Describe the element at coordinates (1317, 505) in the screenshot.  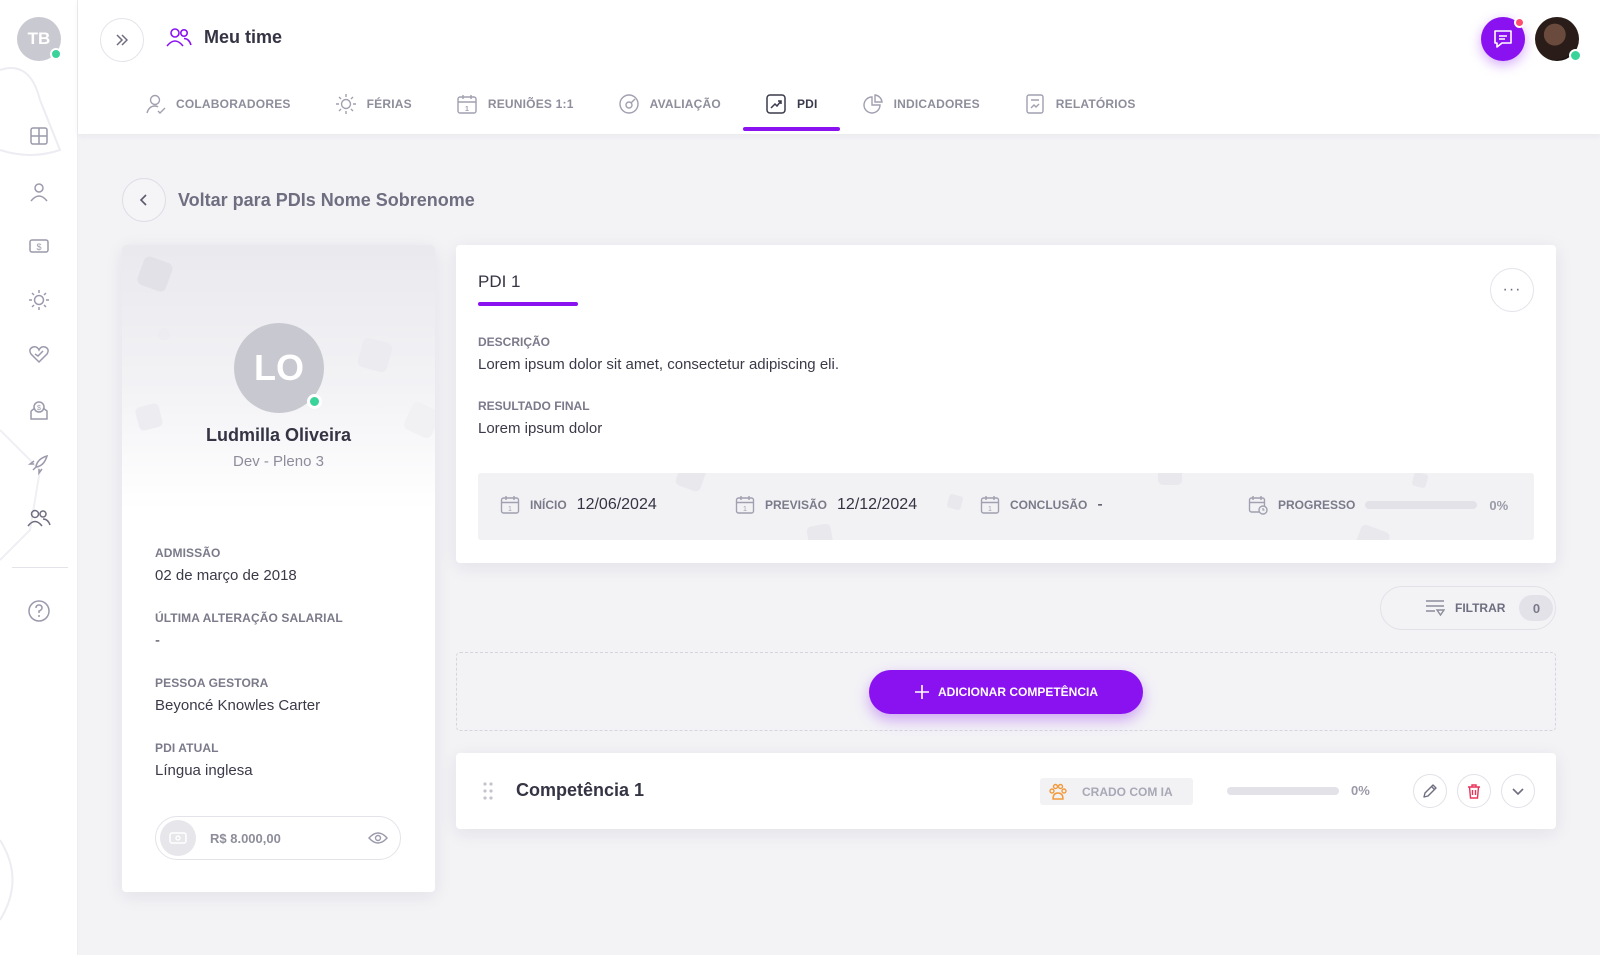
I see `progress-label: PROGRESSO` at that location.